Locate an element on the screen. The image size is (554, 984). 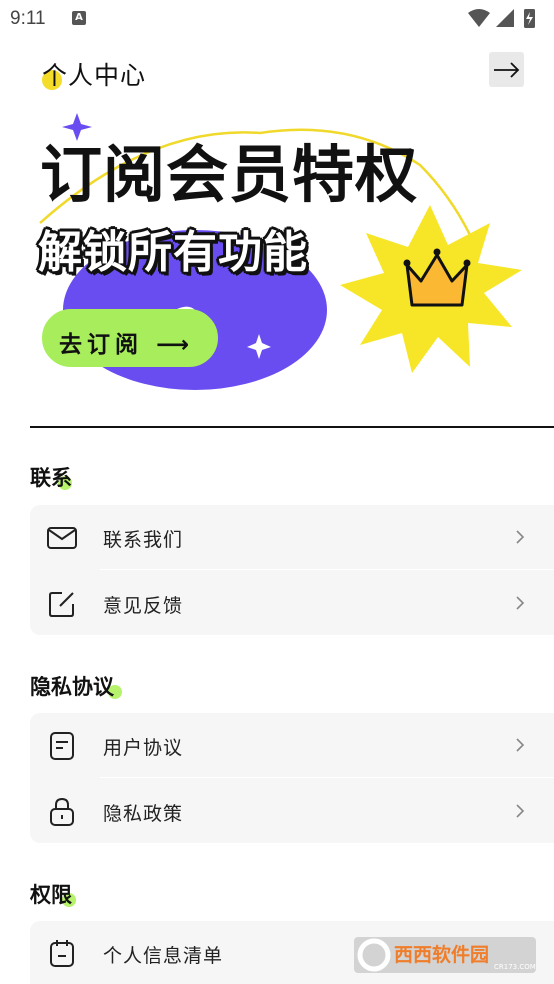
status-time: 9:11 is located at coordinates (28, 18).